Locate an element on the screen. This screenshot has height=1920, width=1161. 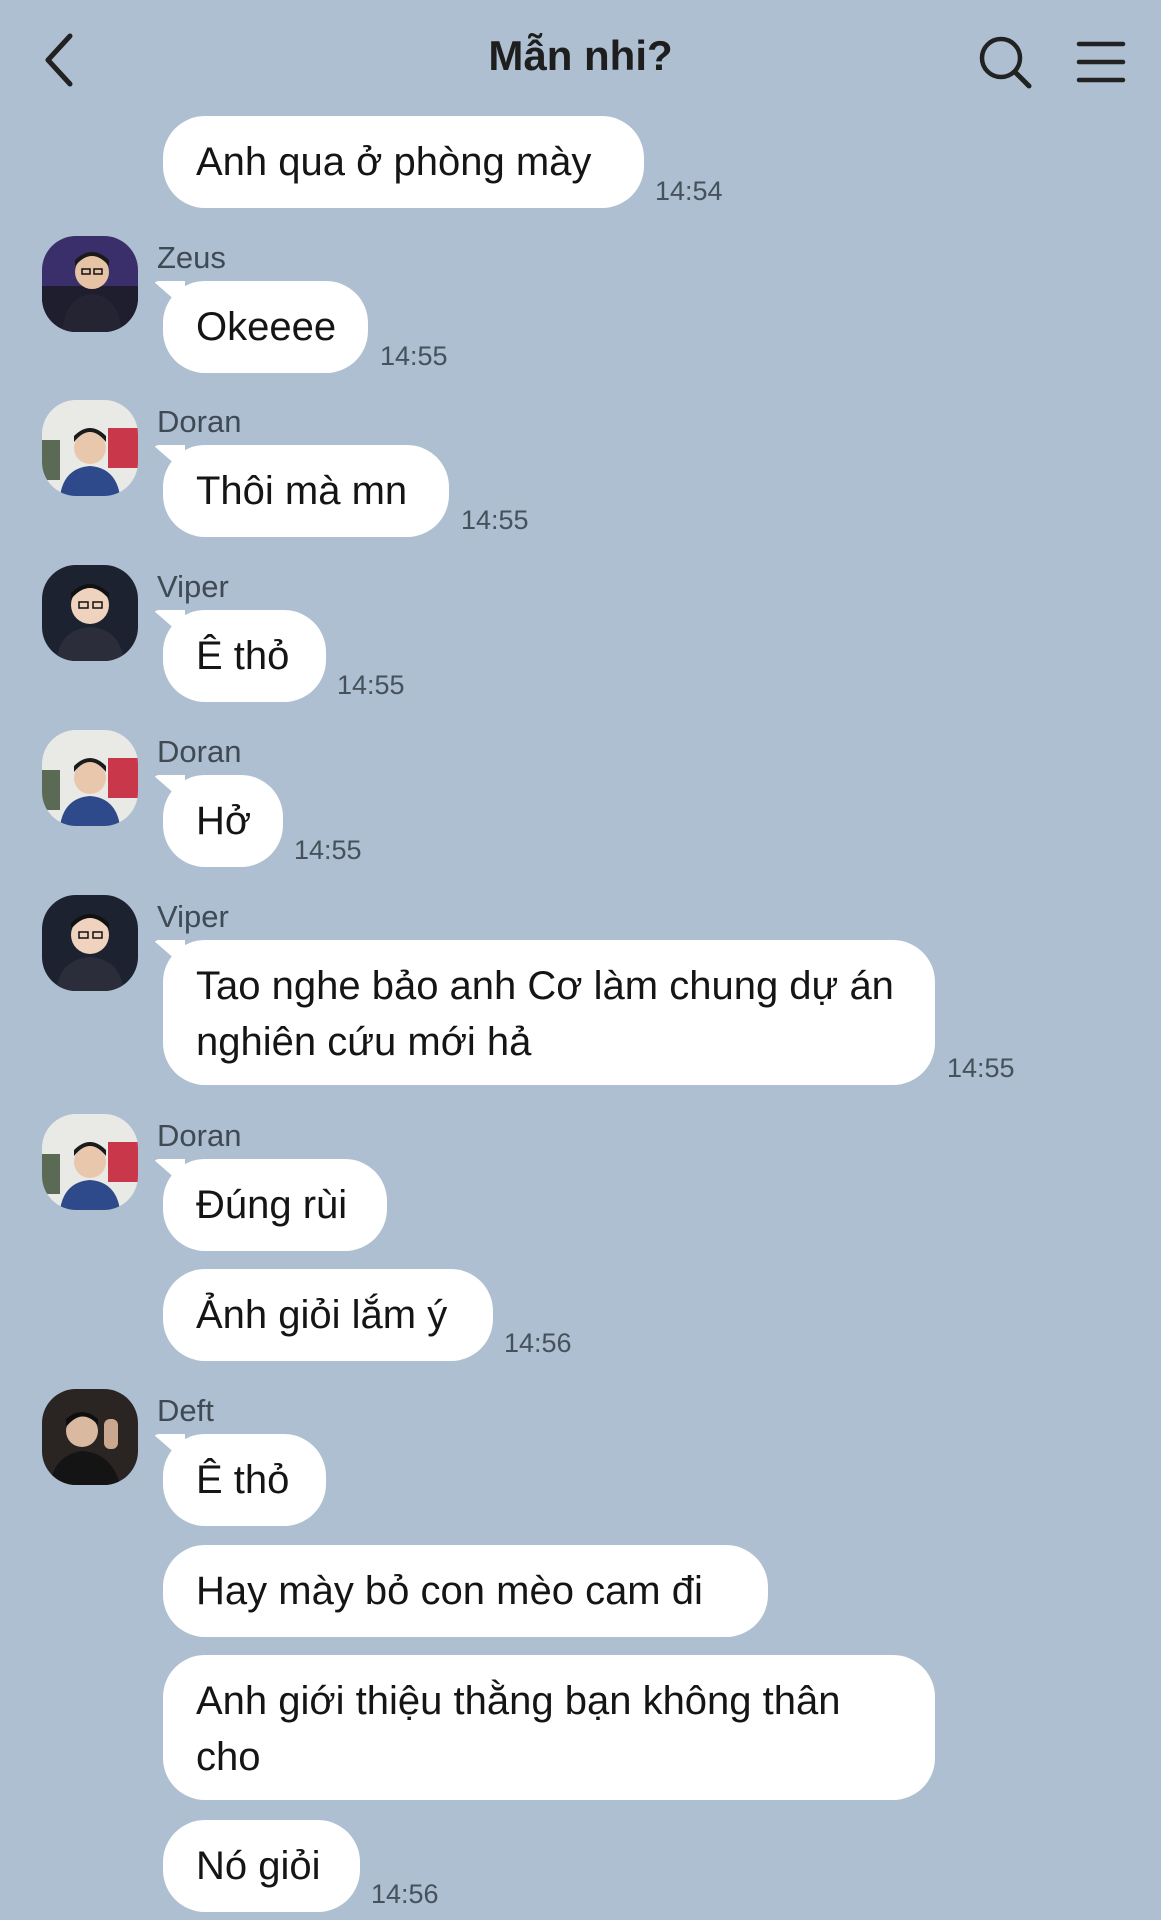
avatar-deft-image is located at coordinates (90, 1437).